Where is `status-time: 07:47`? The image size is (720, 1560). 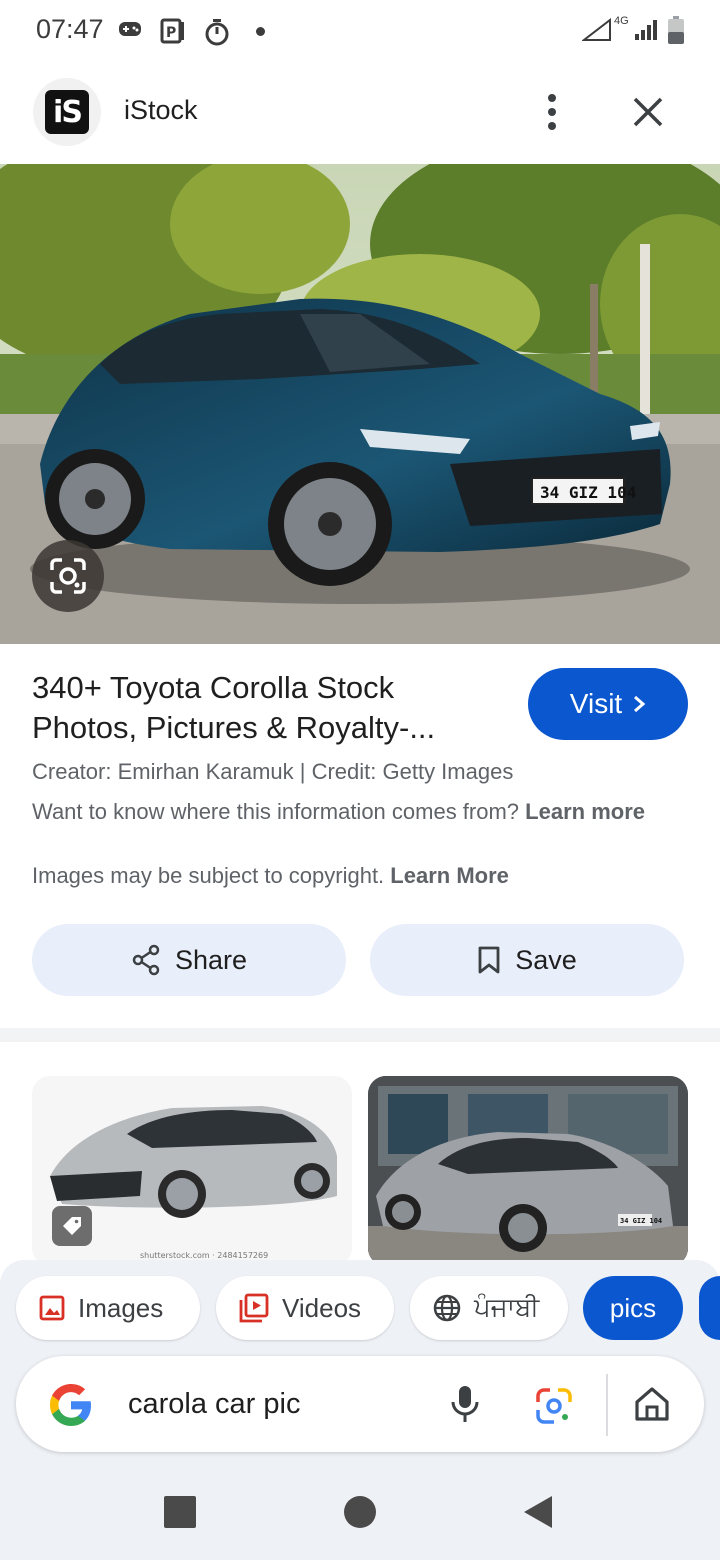
status-time: 07:47 is located at coordinates (70, 29).